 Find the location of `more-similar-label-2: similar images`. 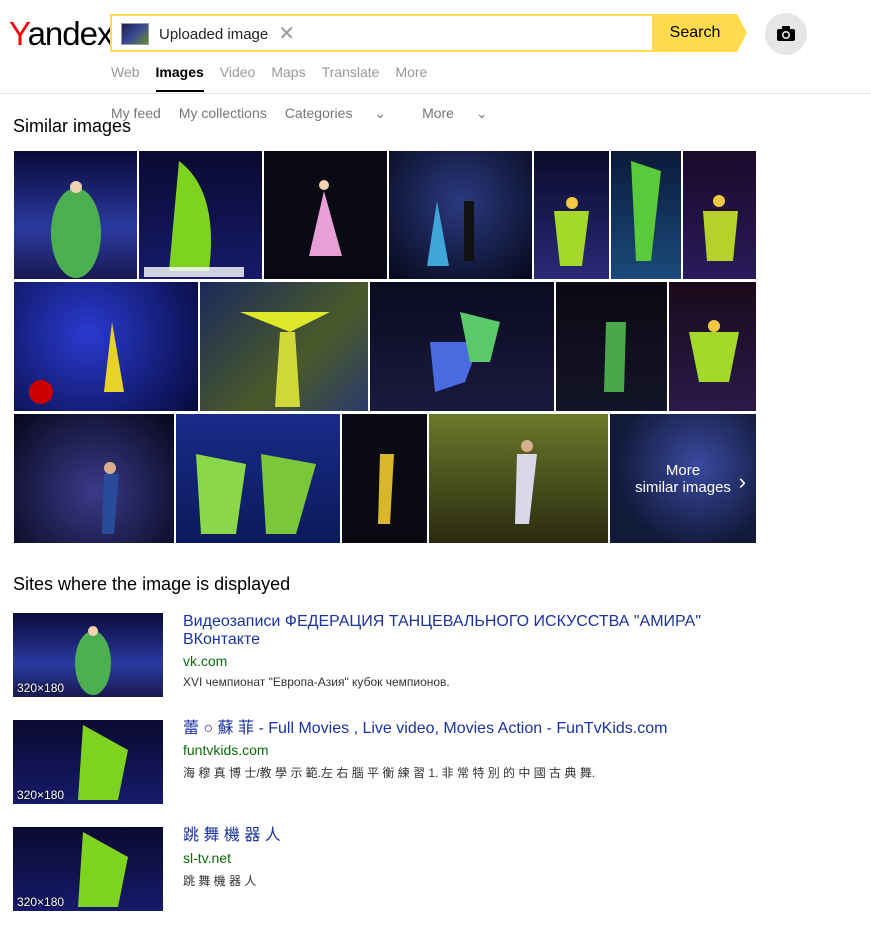

more-similar-label-2: similar images is located at coordinates (683, 487).